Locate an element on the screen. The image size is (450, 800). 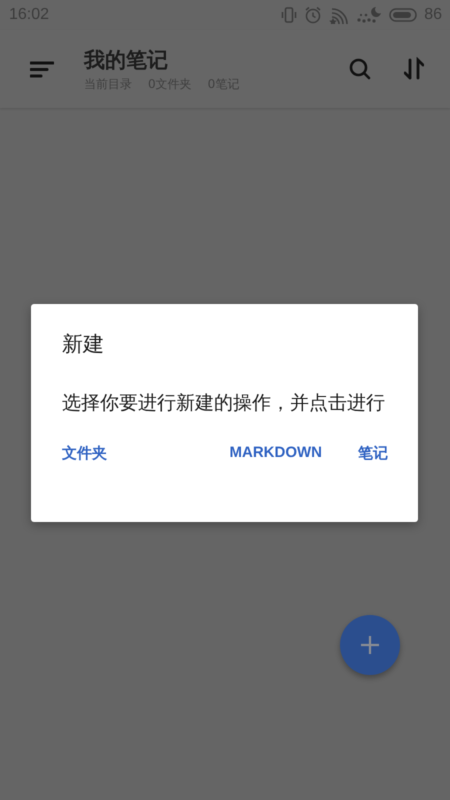
wifi-icon is located at coordinates (339, 15).